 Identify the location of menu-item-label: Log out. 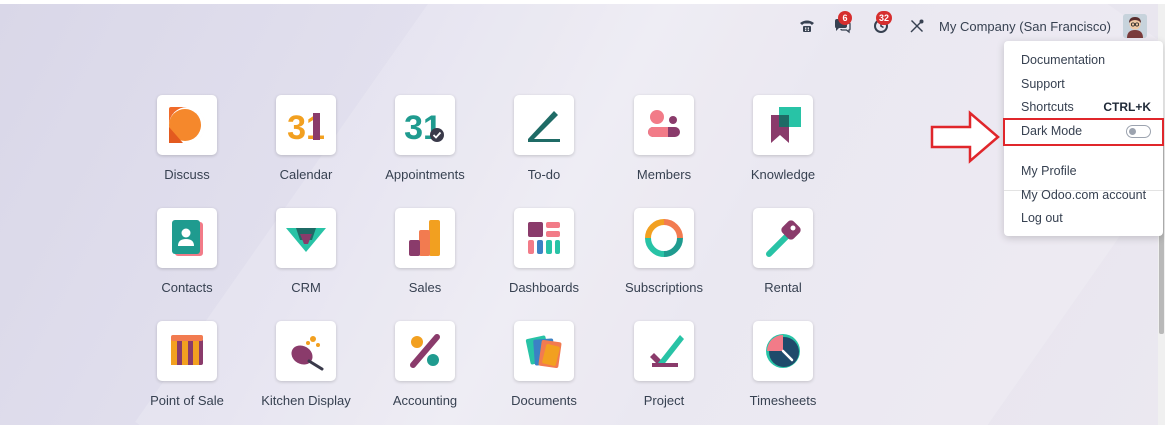
(1042, 218).